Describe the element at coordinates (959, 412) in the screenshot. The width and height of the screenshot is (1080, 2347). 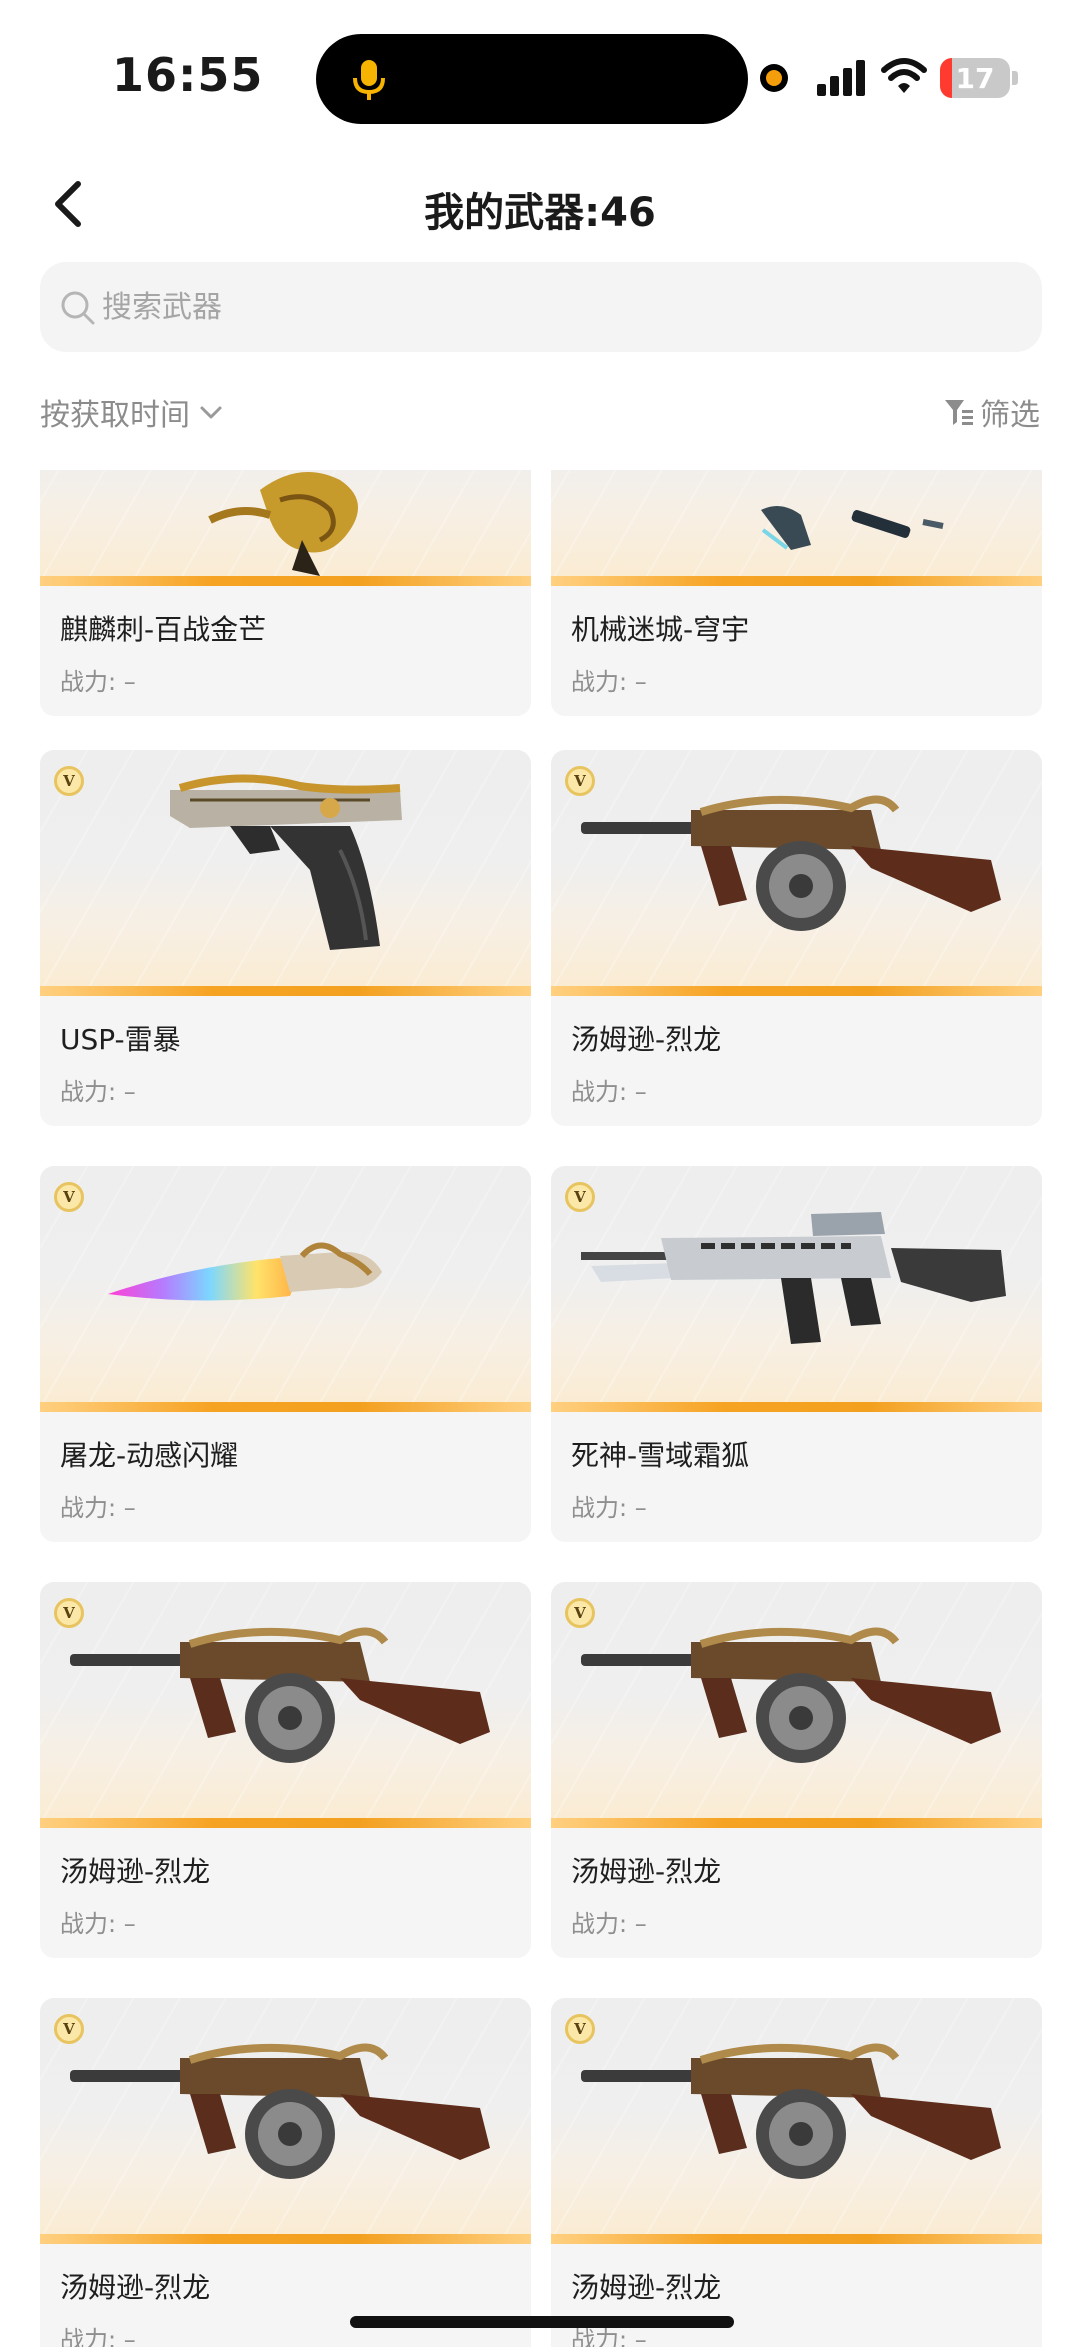
I see `filter-icon` at that location.